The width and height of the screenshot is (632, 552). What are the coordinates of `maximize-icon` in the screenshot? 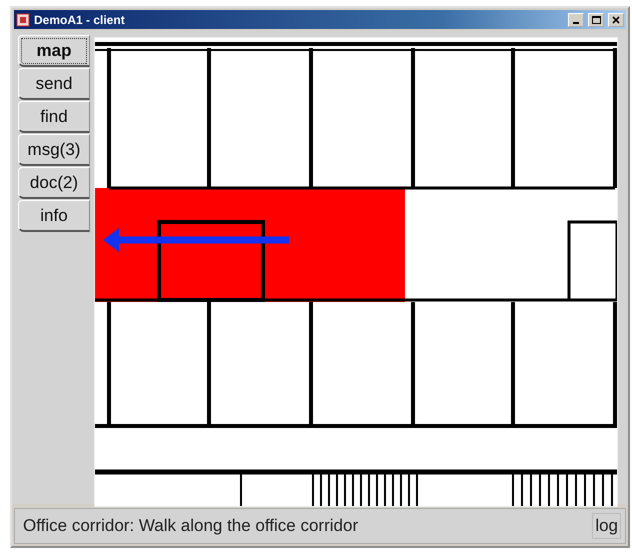 It's located at (596, 20).